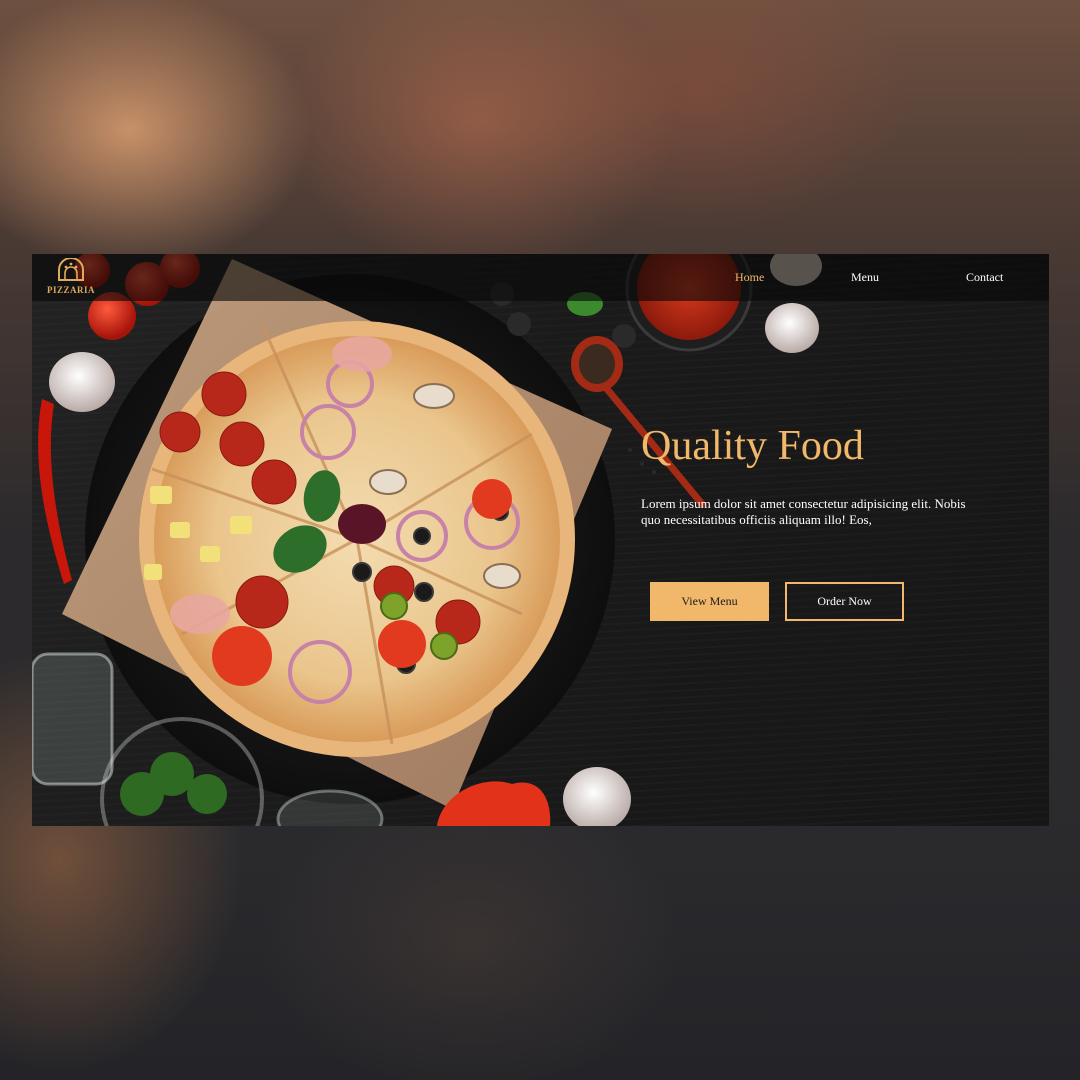 This screenshot has height=1080, width=1080. I want to click on brand-name: PIZZARIA, so click(70, 290).